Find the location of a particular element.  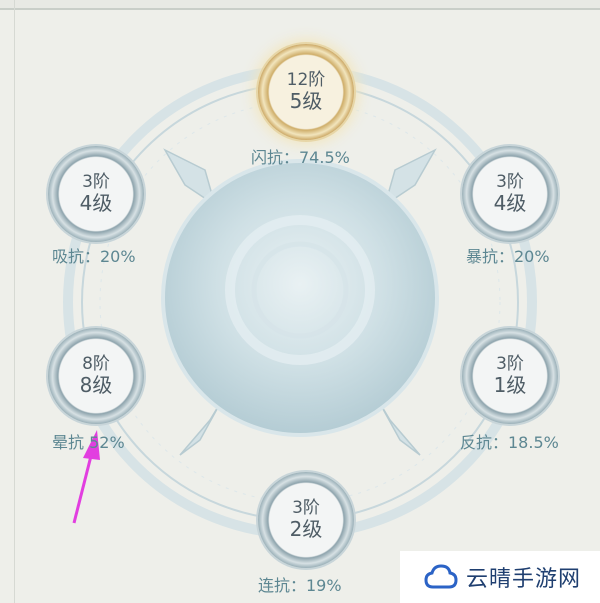

resist-node-counter: 3阶 1级 is located at coordinates (510, 376).